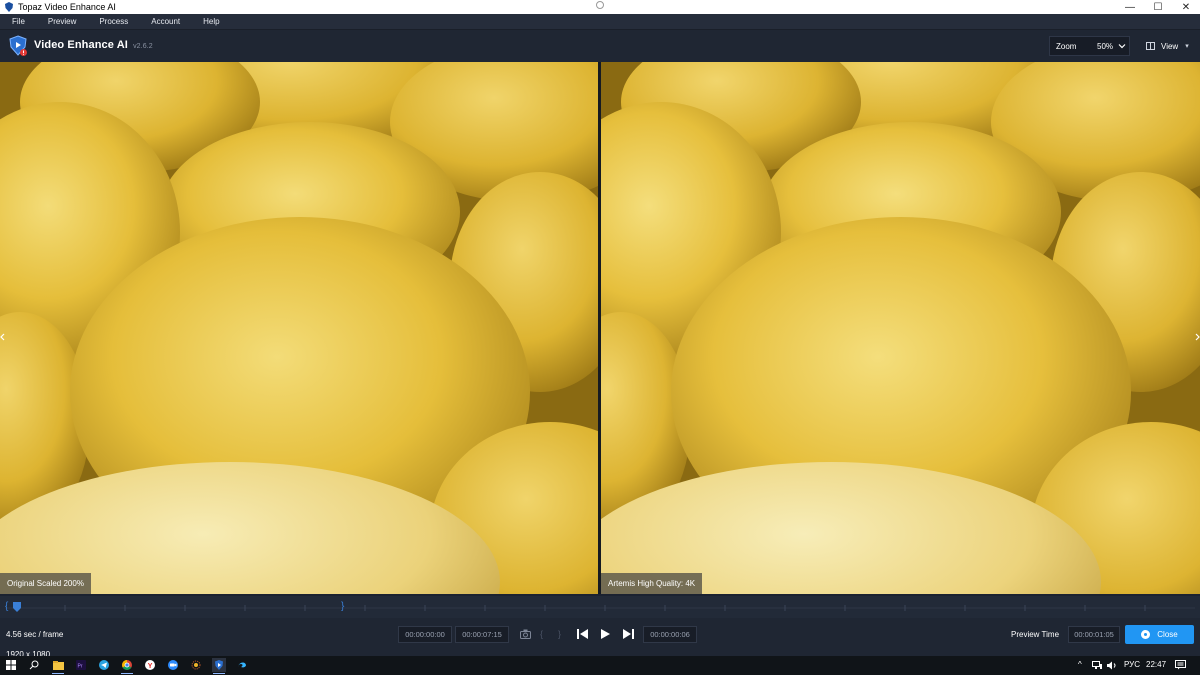 The image size is (1200, 675). I want to click on close-preview-button: Close, so click(1159, 634).